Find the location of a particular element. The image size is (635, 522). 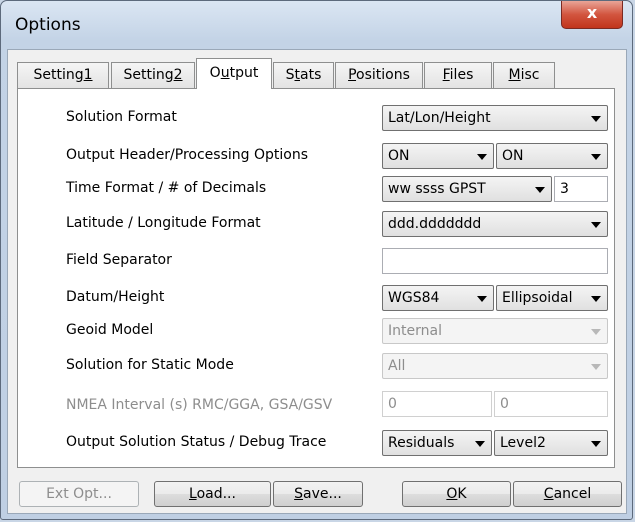

nmea-interval-label: NMEA Interval (s) RMC/GGA, GSA/GSV is located at coordinates (199, 405).